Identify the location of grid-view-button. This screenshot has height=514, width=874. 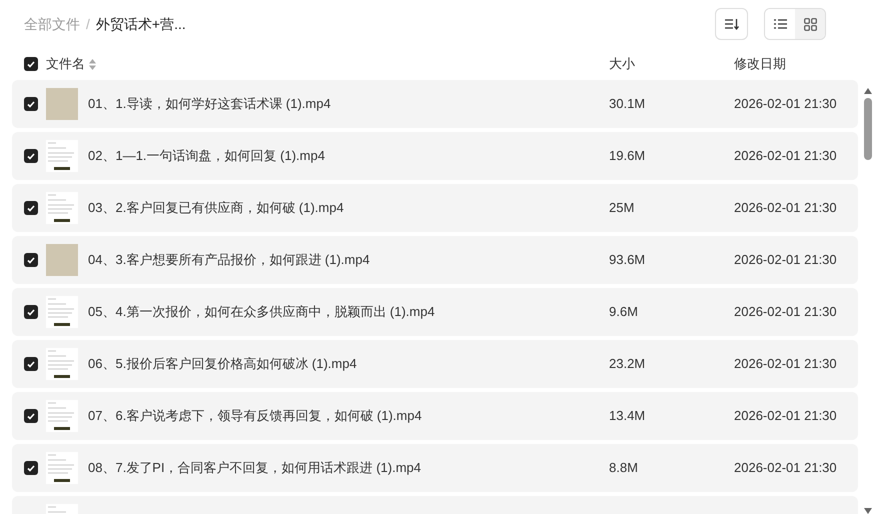
(810, 24).